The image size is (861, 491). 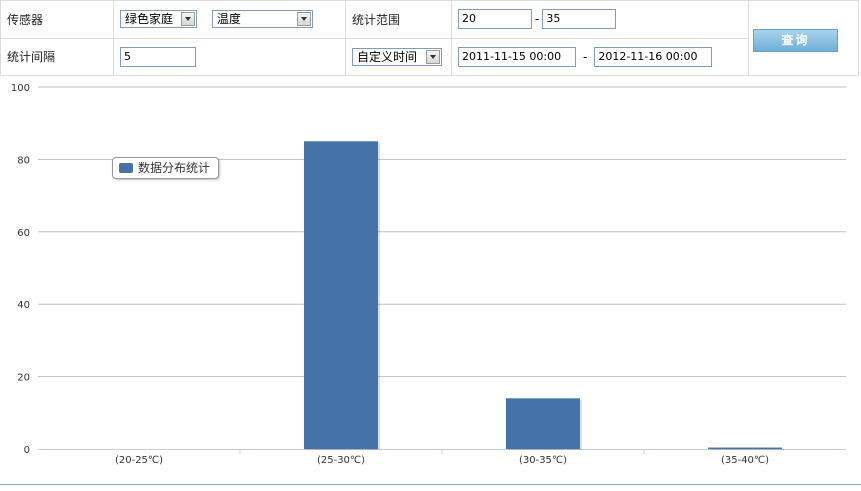 What do you see at coordinates (653, 56) in the screenshot?
I see `time-end-input: 2012-11-16 00:00` at bounding box center [653, 56].